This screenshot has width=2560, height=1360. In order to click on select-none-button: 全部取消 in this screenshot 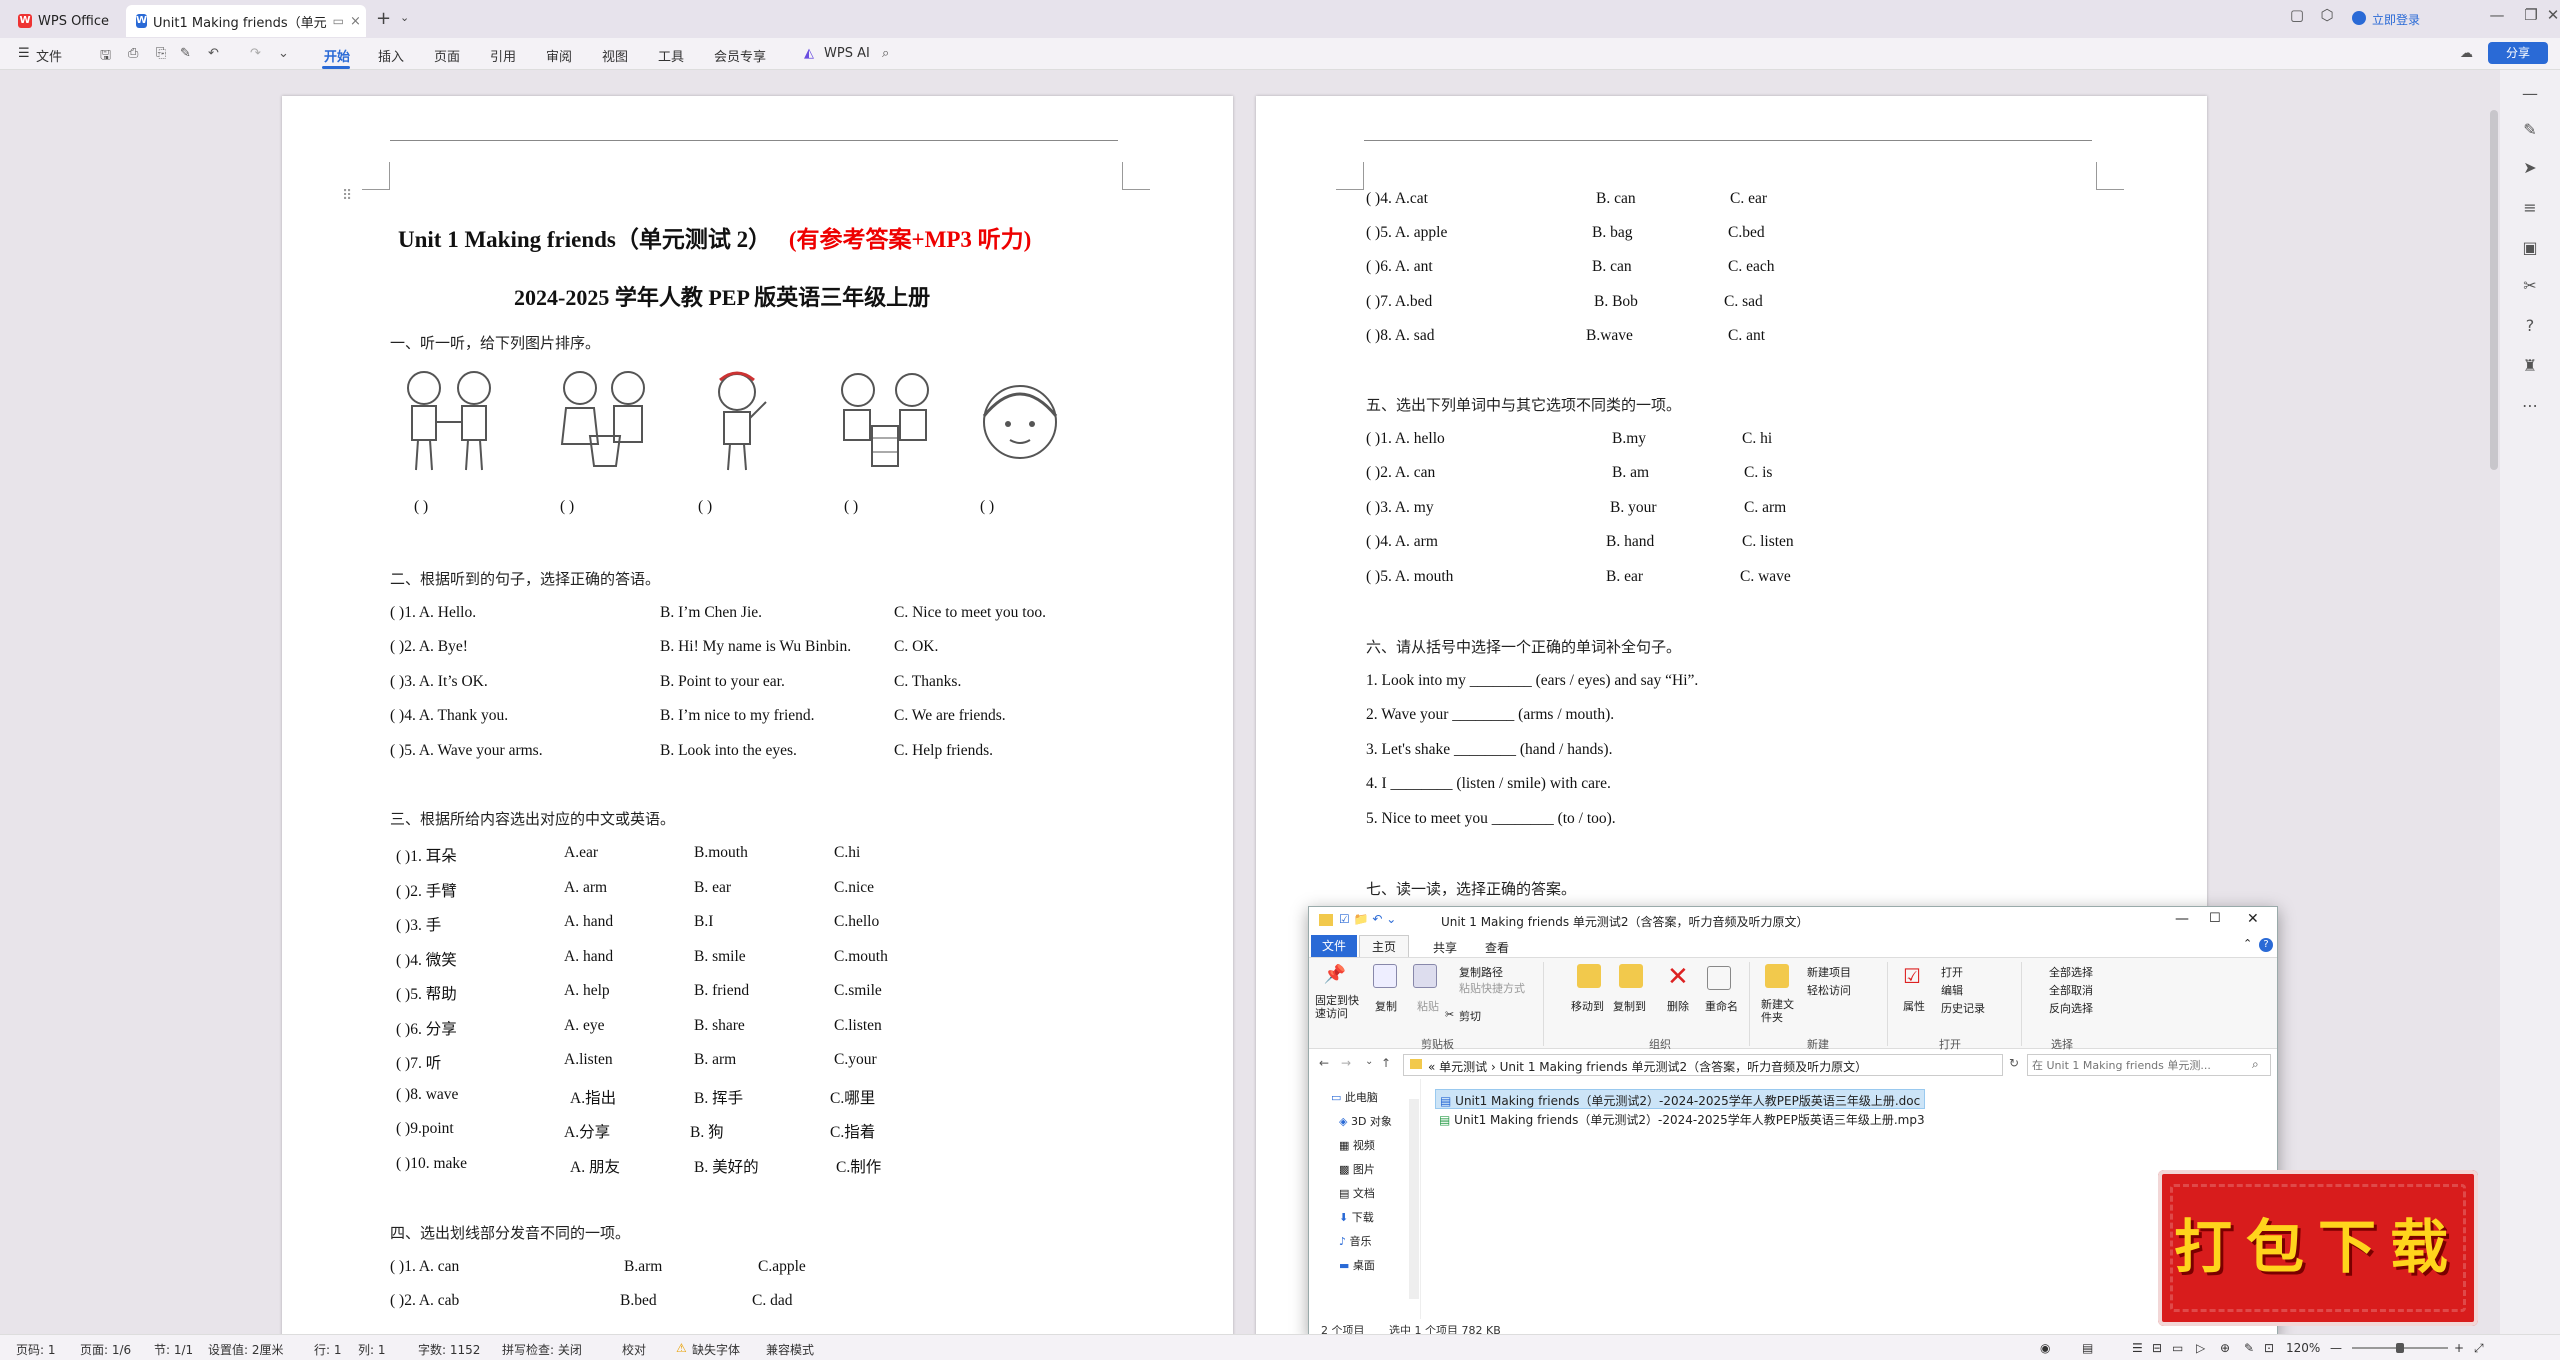, I will do `click(2071, 990)`.